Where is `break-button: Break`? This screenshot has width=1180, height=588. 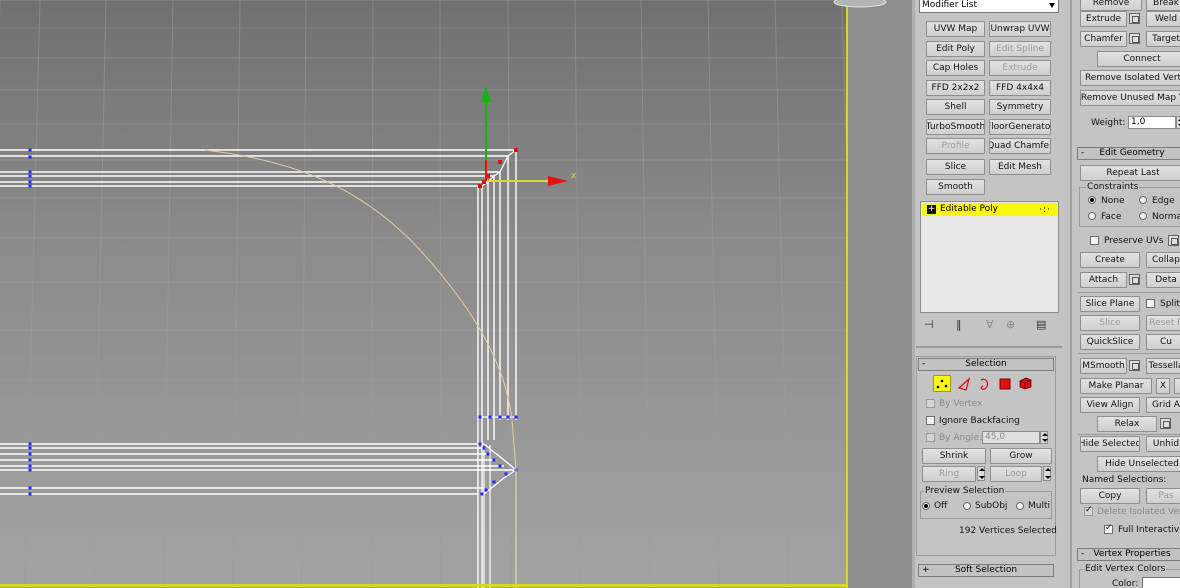 break-button: Break is located at coordinates (1163, 5).